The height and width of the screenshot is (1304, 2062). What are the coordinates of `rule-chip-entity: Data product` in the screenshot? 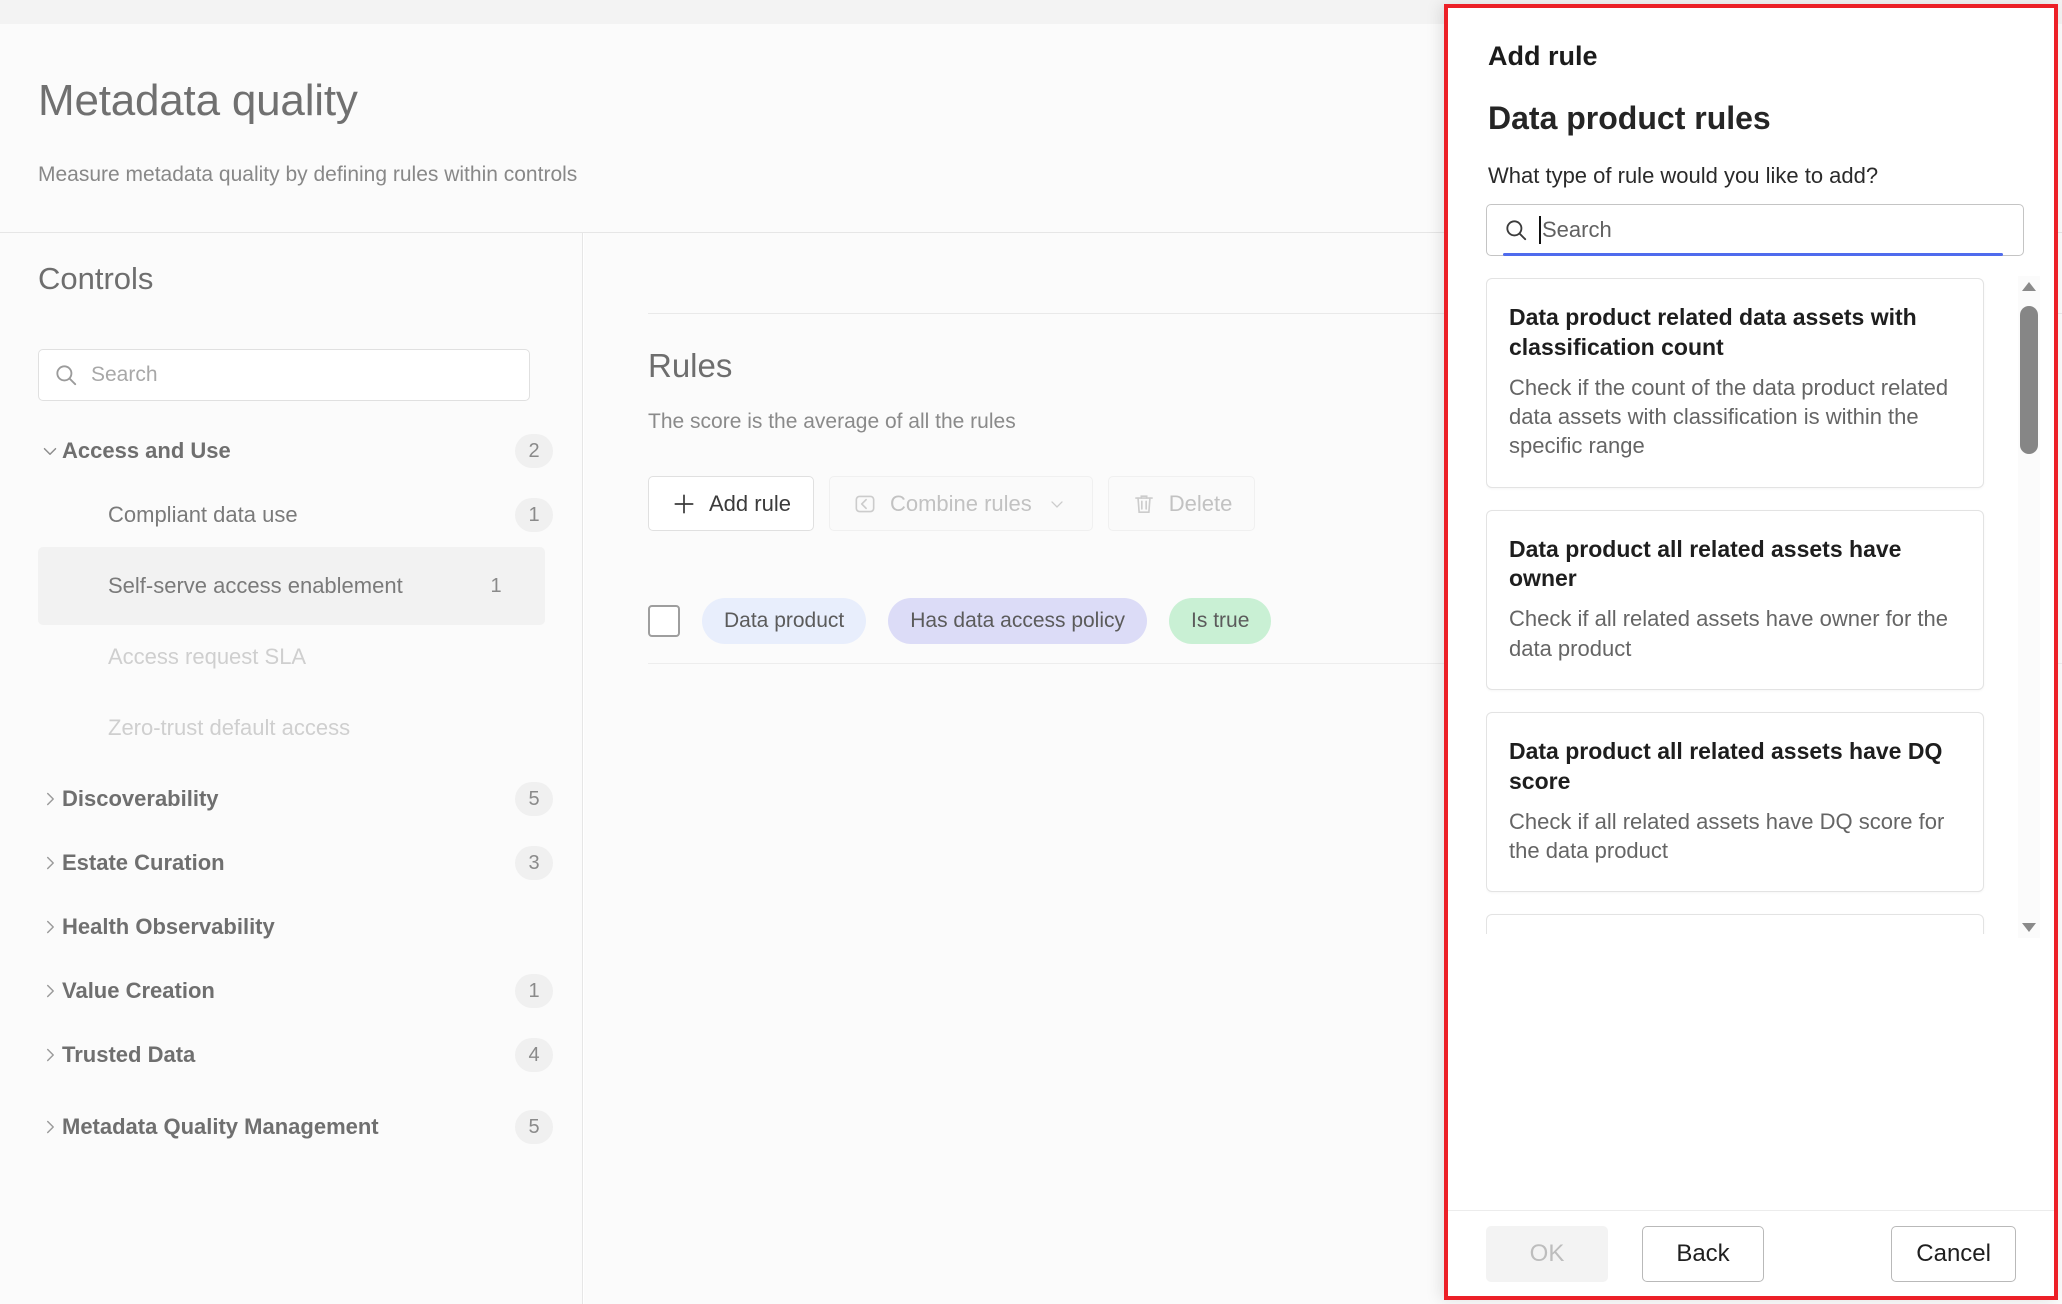 It's located at (784, 620).